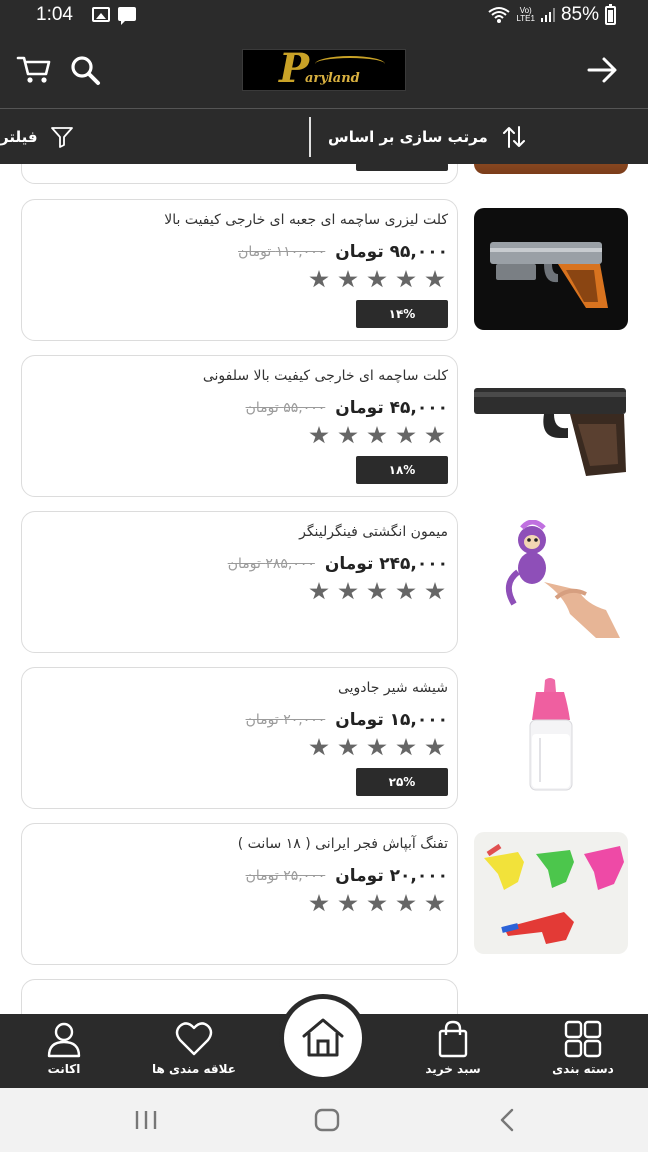 Image resolution: width=648 pixels, height=1152 pixels. What do you see at coordinates (127, 16) in the screenshot?
I see `message-notification-icon` at bounding box center [127, 16].